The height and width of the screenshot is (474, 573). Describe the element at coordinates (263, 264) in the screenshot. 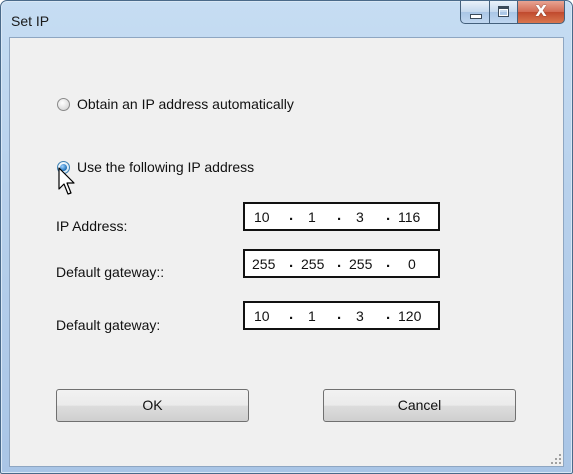

I see `octet-1: 255` at that location.